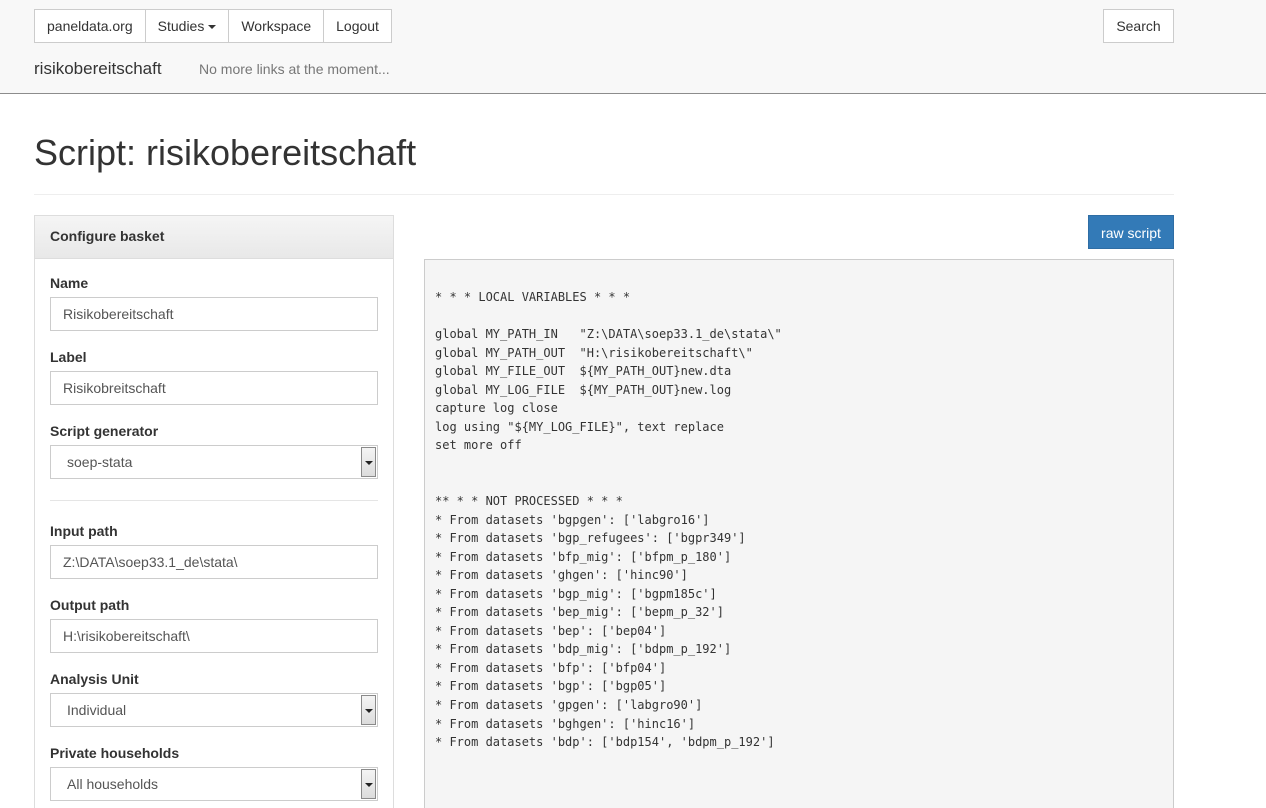  What do you see at coordinates (68, 357) in the screenshot?
I see `label-label: Label` at bounding box center [68, 357].